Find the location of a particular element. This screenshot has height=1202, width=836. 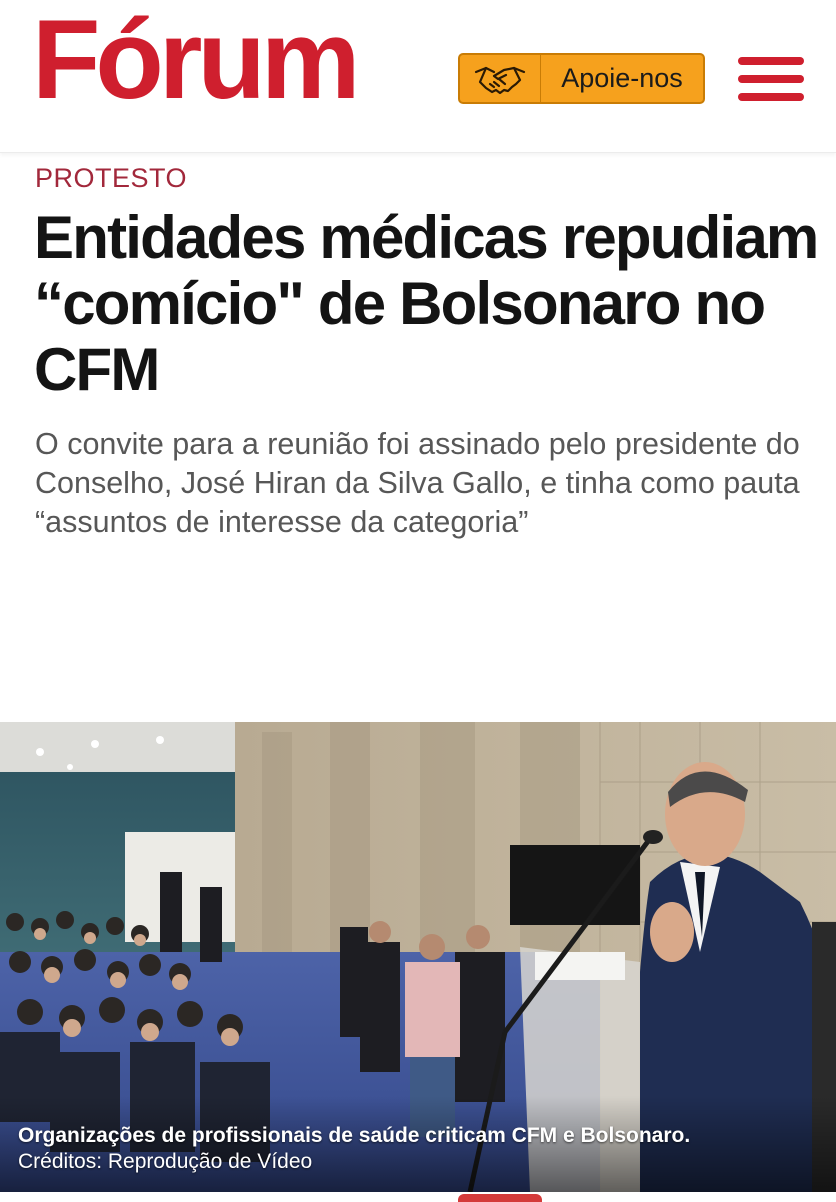

support-button: Apoie-nos is located at coordinates (581, 78).